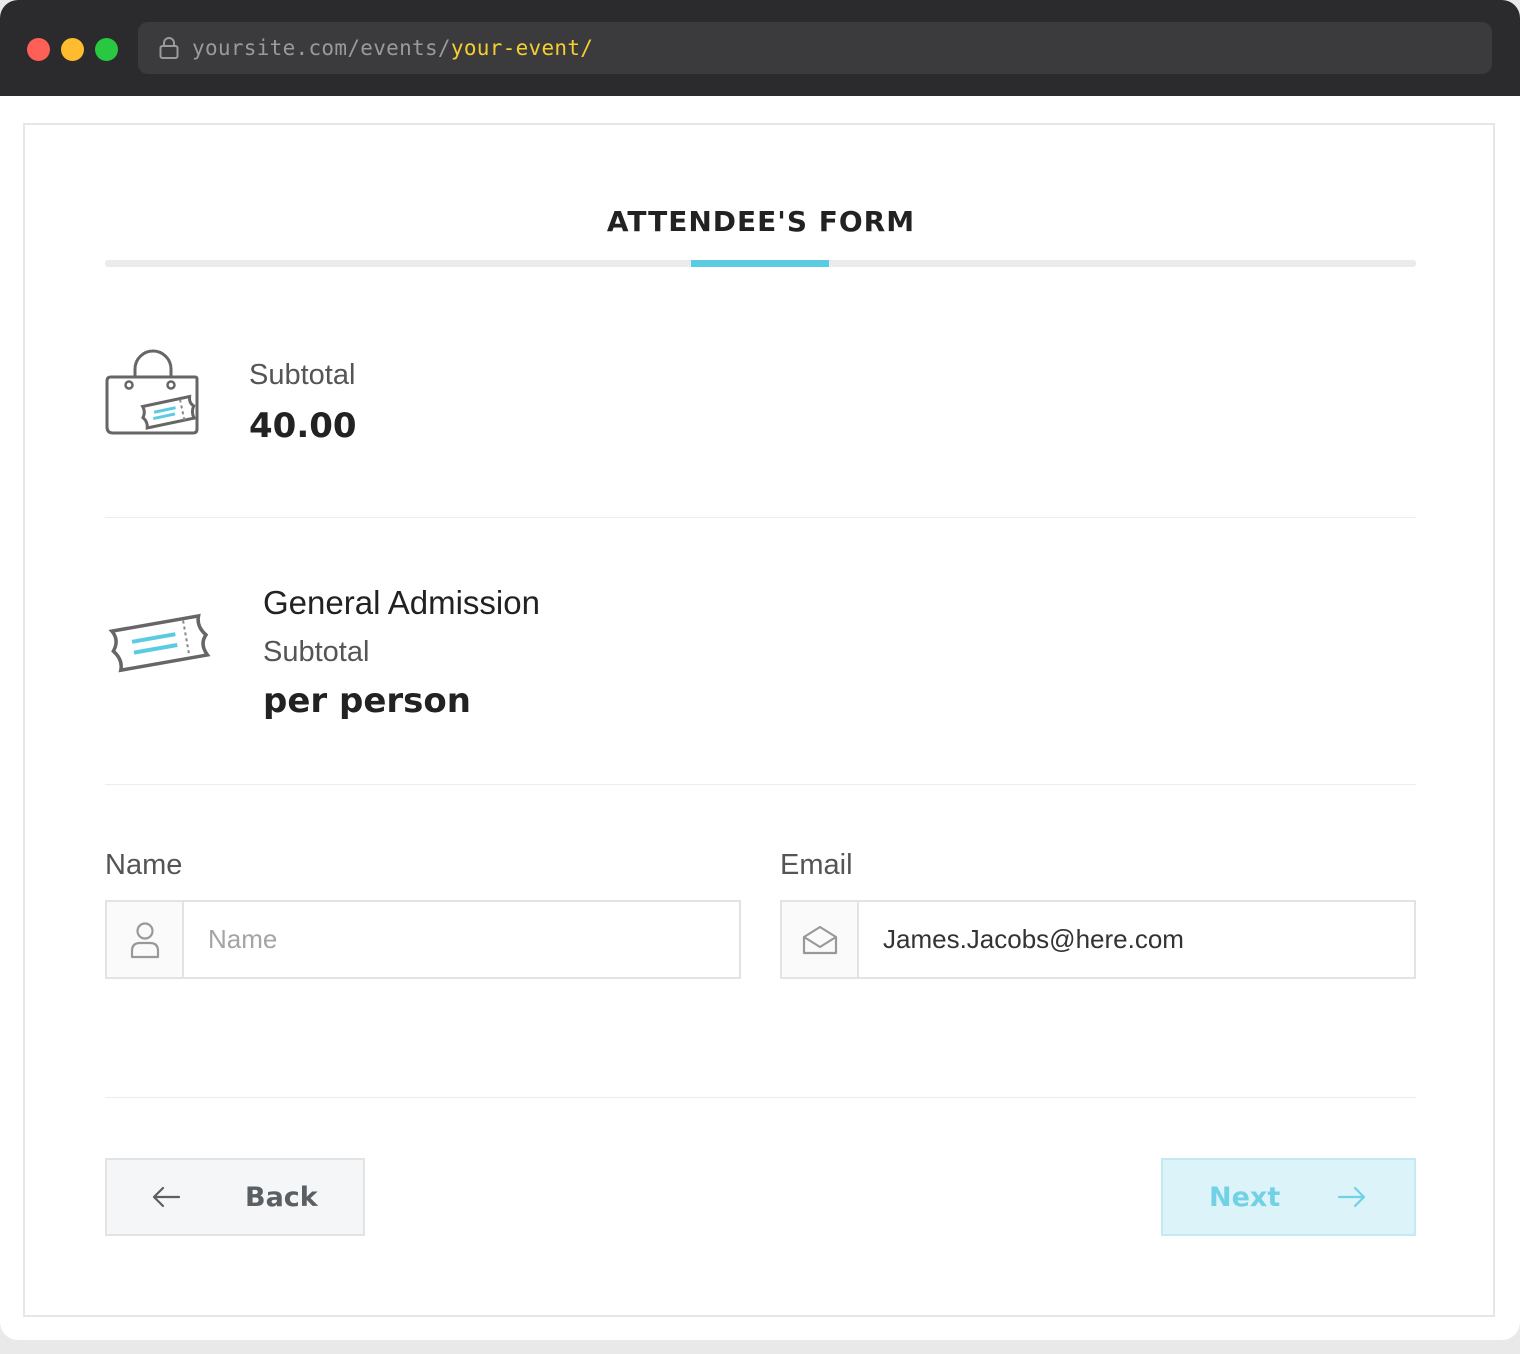  I want to click on arrow-left-icon, so click(166, 1197).